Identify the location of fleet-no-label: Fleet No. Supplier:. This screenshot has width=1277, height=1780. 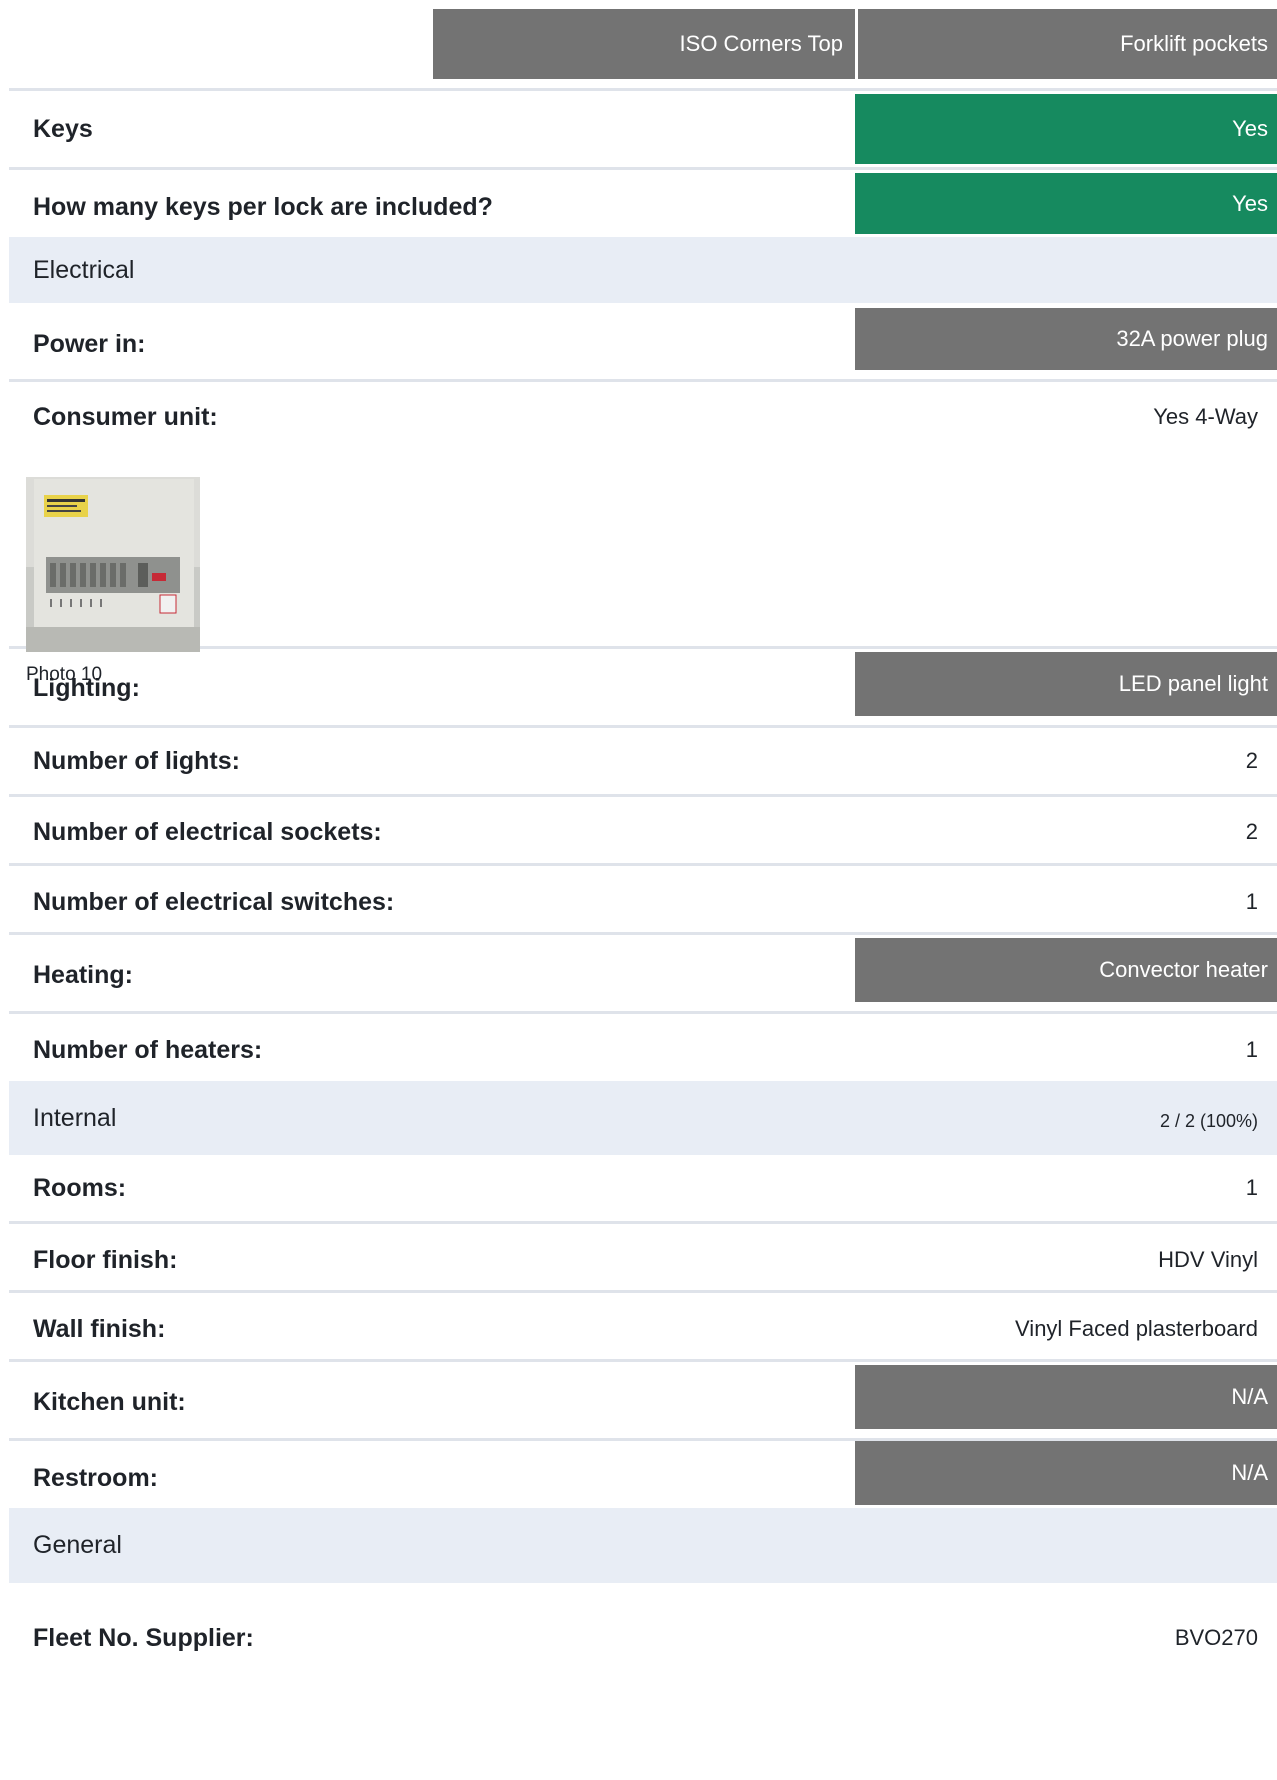
(143, 1638).